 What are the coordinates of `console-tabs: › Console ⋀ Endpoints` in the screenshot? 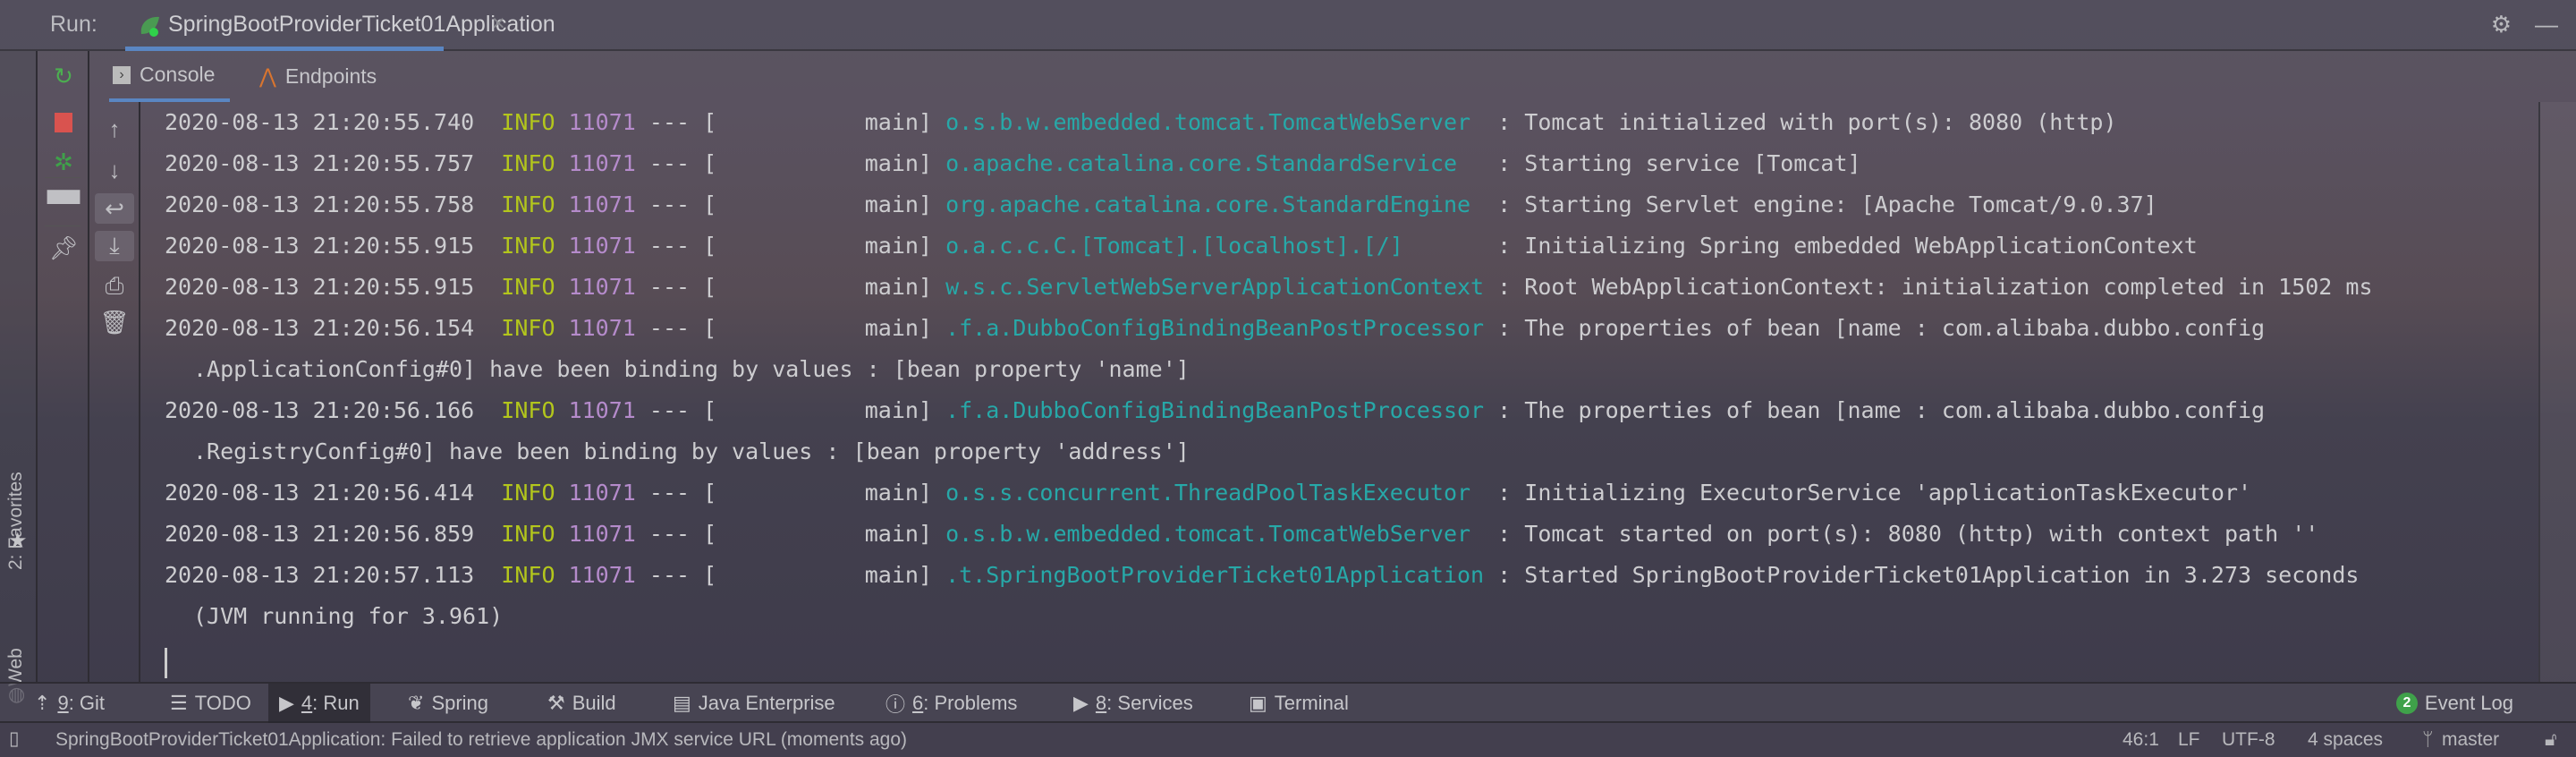 It's located at (1332, 76).